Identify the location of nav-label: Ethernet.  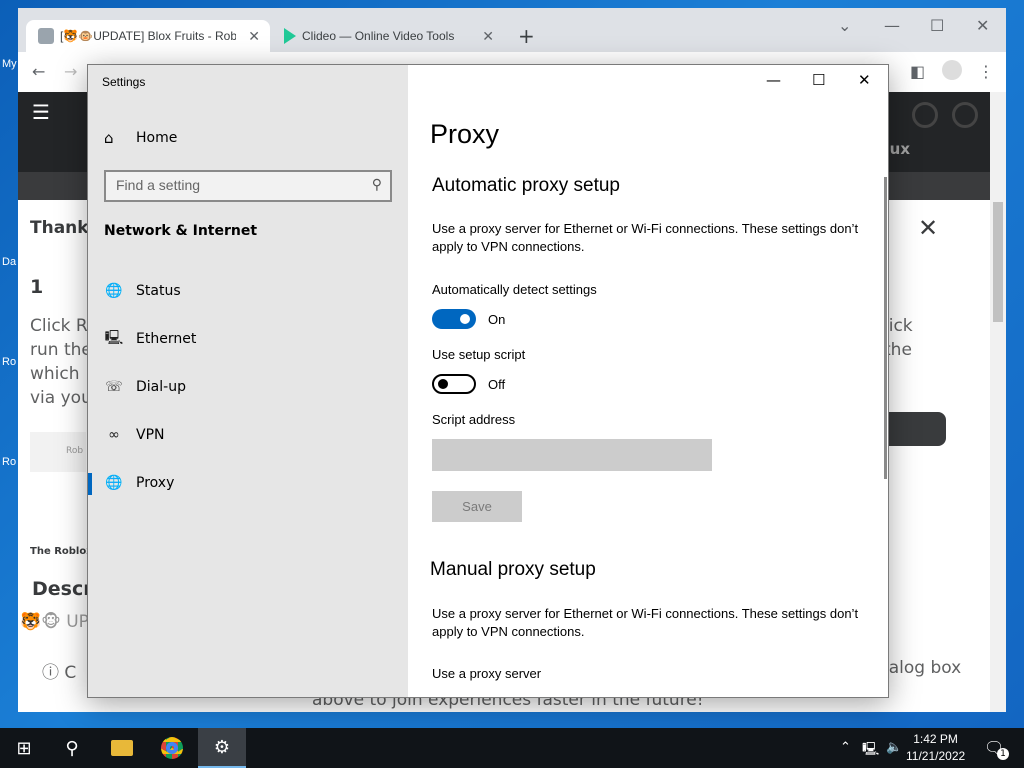
(166, 339).